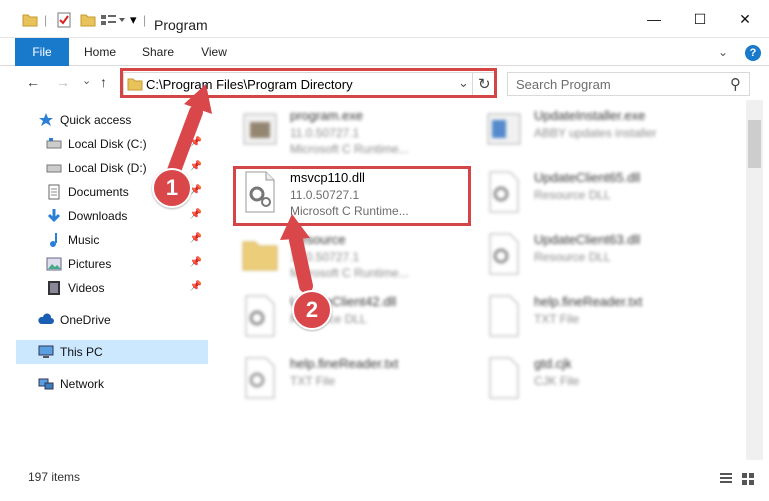  What do you see at coordinates (312, 310) in the screenshot?
I see `step-badge-2: 2` at bounding box center [312, 310].